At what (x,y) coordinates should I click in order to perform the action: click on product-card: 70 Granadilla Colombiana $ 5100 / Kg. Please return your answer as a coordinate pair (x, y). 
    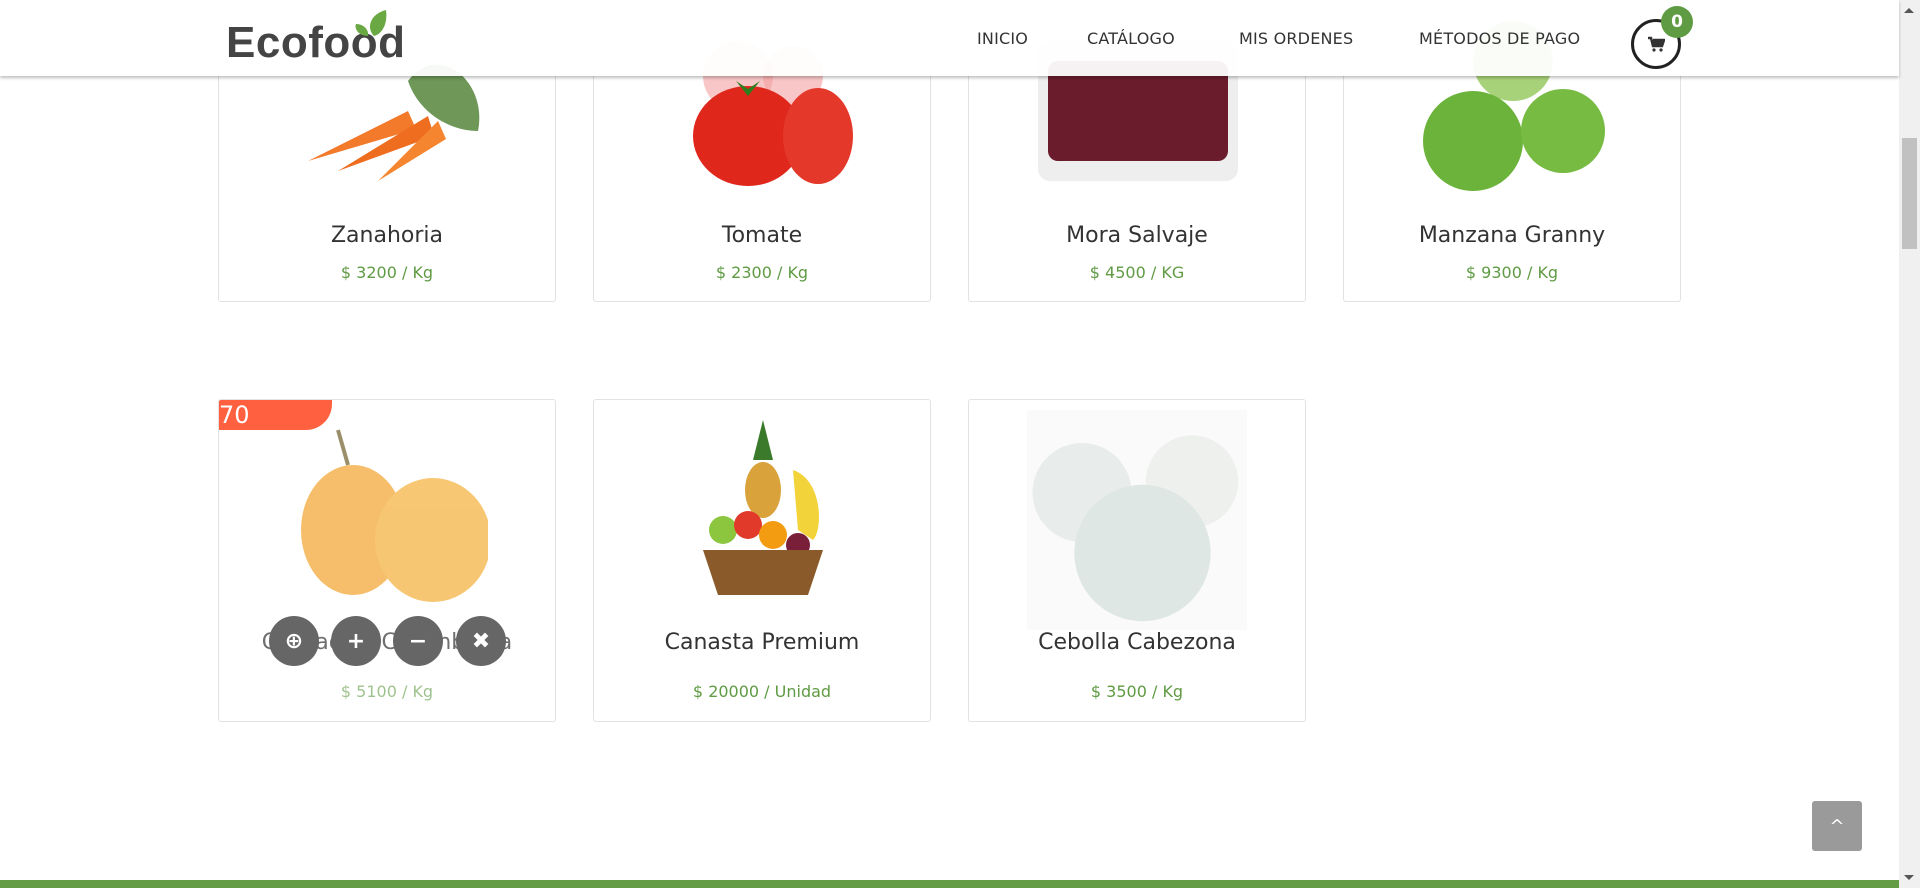
    Looking at the image, I should click on (387, 560).